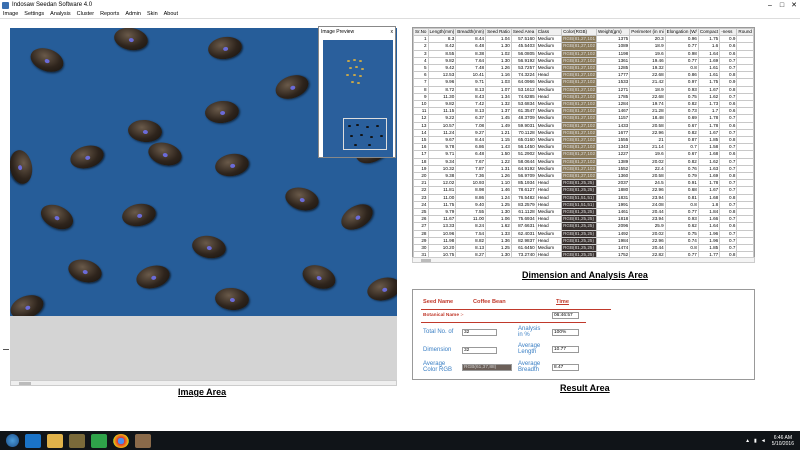 This screenshot has width=800, height=450. I want to click on col-round: Round, so click(745, 32).